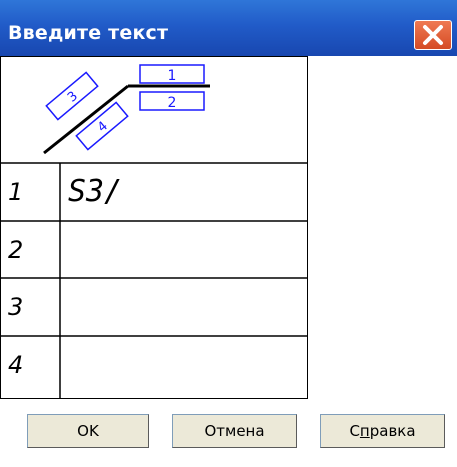 The image size is (457, 467). What do you see at coordinates (16, 365) in the screenshot?
I see `row-number-4: 4` at bounding box center [16, 365].